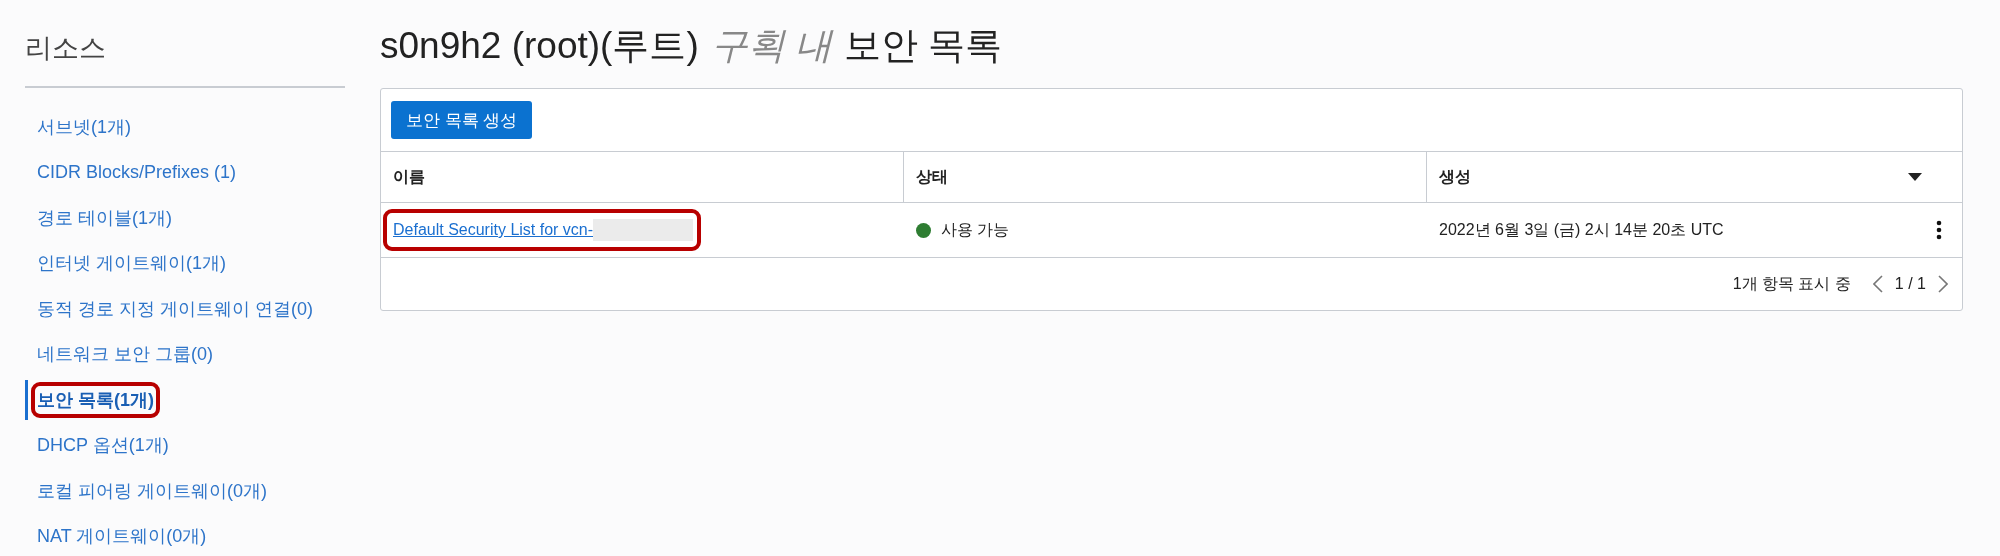 This screenshot has height=556, width=2000. Describe the element at coordinates (185, 59) in the screenshot. I see `sidebar-title: 리소스` at that location.